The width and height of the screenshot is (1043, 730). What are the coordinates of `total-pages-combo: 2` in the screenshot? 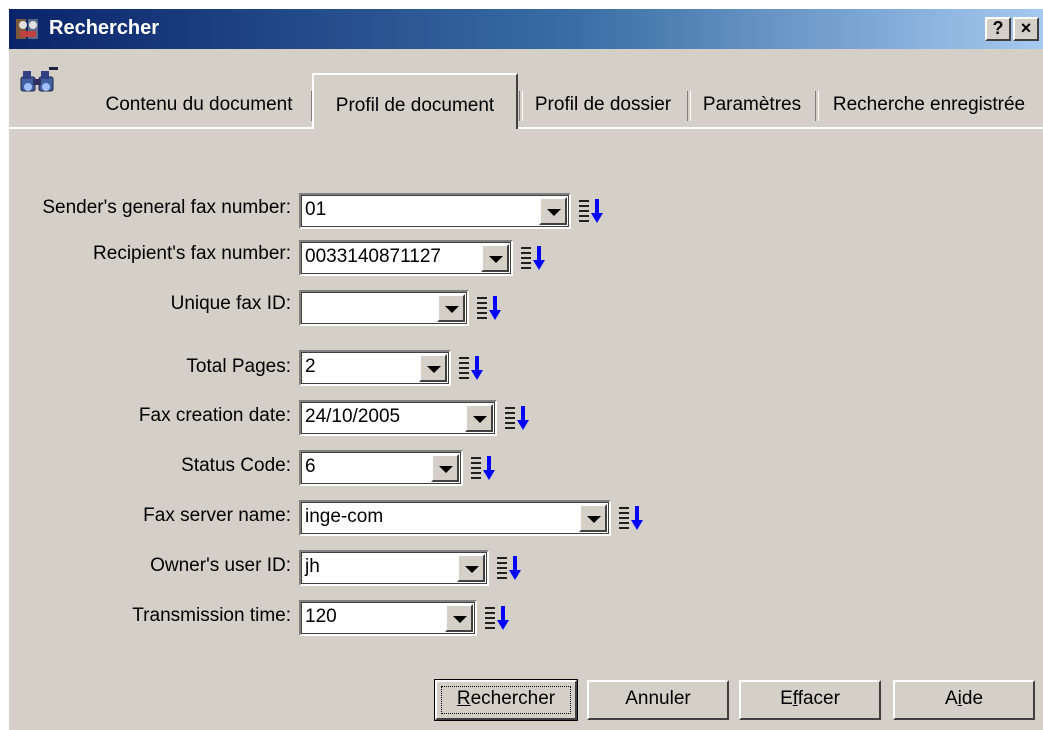 It's located at (375, 368).